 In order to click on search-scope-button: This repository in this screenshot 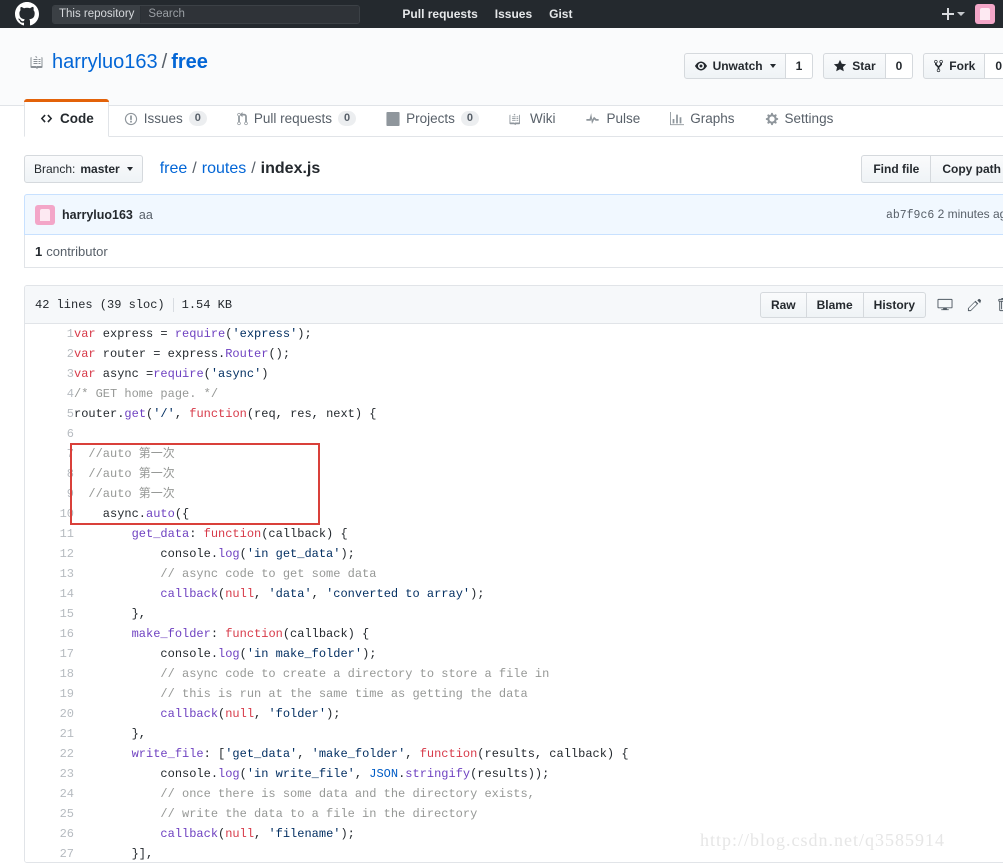, I will do `click(97, 14)`.